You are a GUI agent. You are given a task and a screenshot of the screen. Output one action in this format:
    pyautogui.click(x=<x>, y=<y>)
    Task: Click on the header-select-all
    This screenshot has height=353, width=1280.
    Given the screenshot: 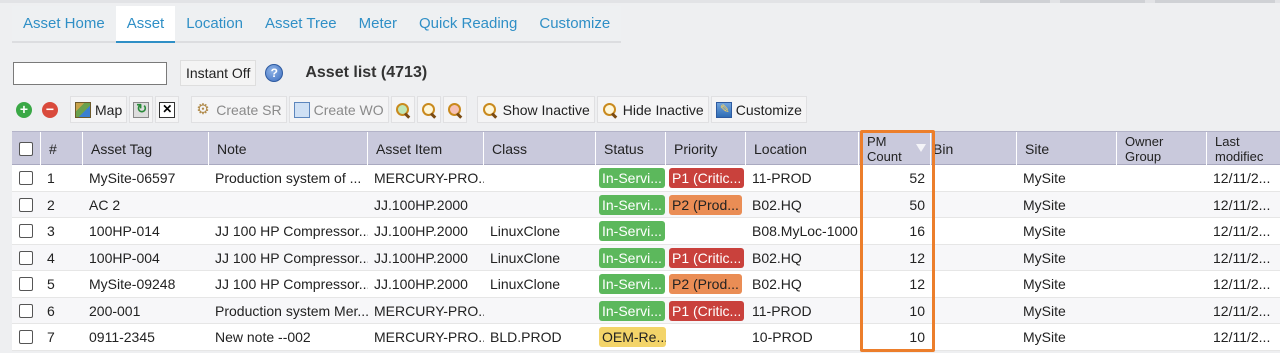 What is the action you would take?
    pyautogui.click(x=26, y=148)
    